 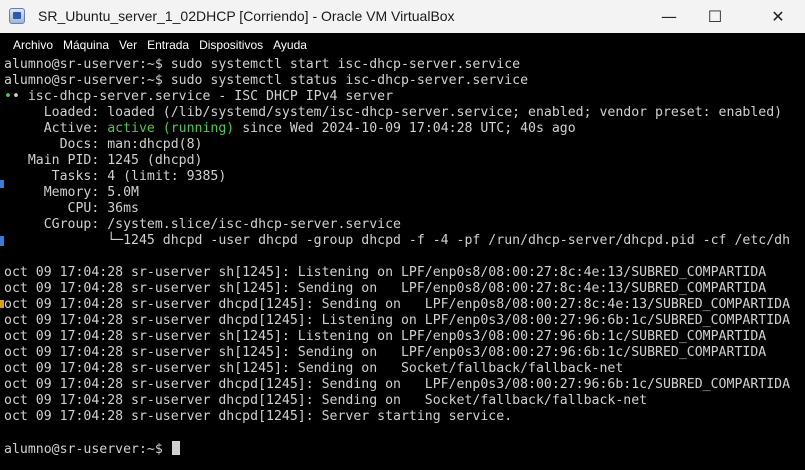 I want to click on terminal-line: Tasks: 4 (limit: 9385), so click(x=115, y=176).